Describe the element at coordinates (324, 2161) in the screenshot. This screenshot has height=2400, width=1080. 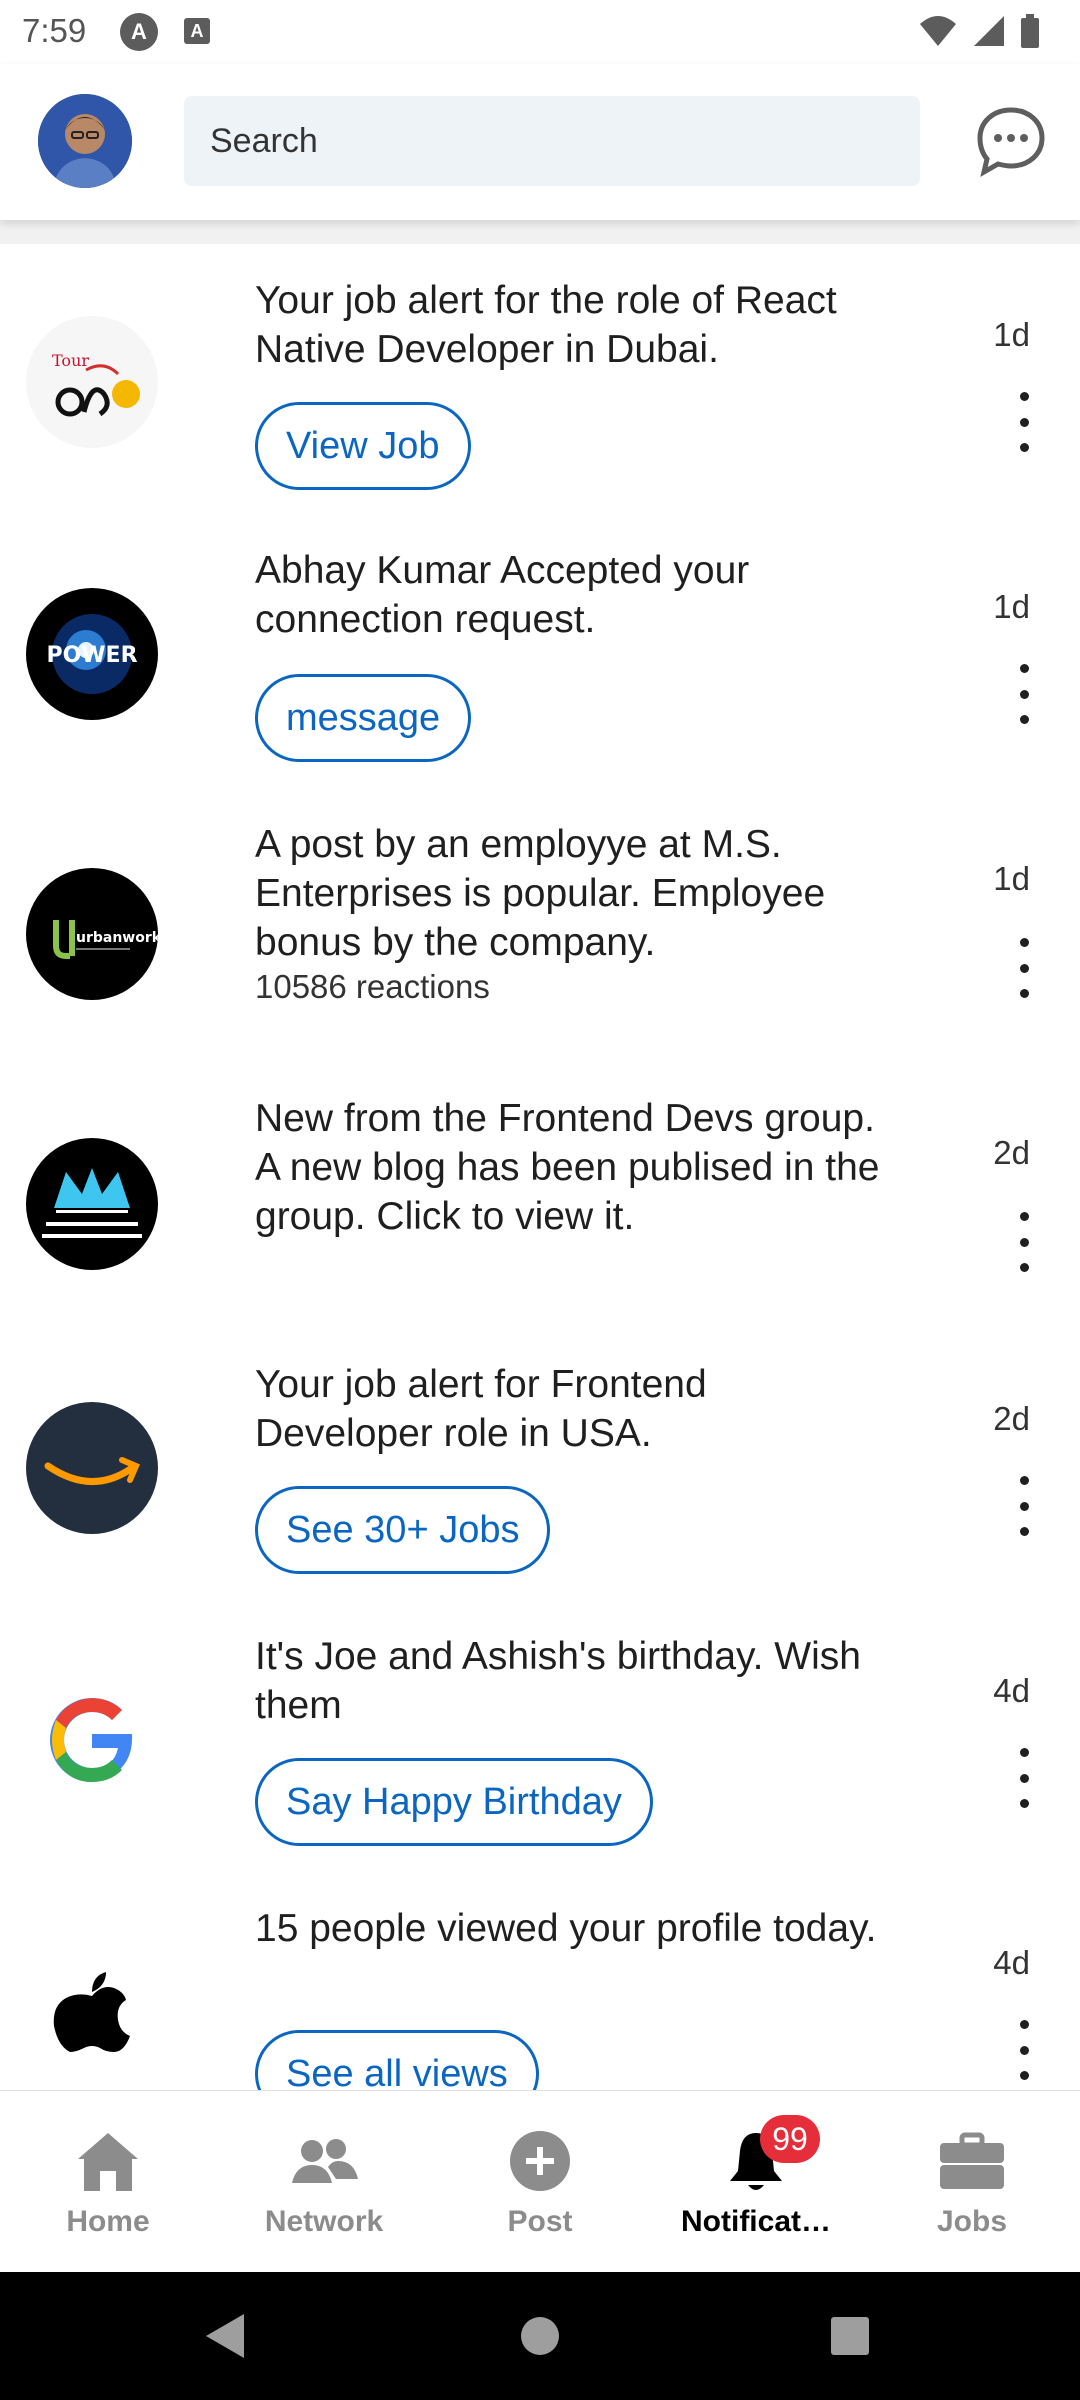
I see `network-icon` at that location.